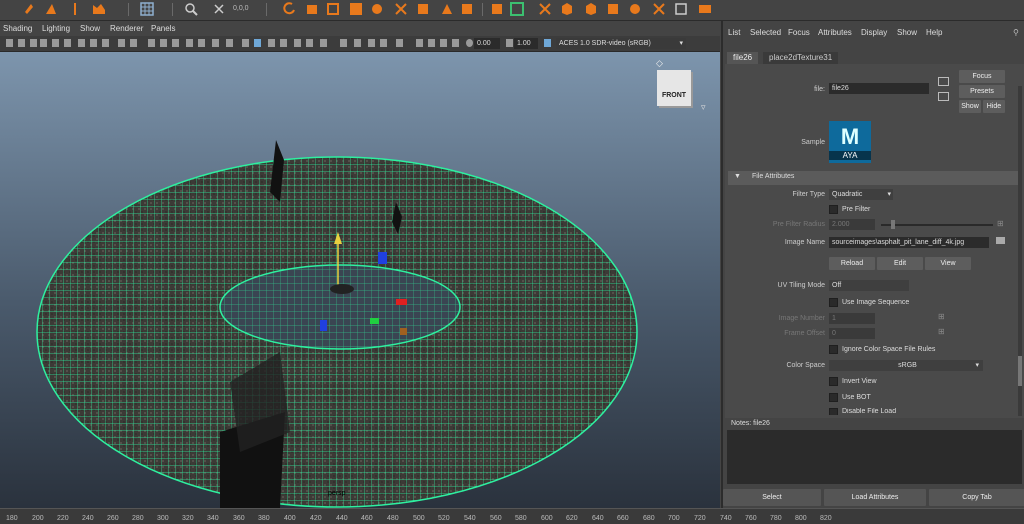 This screenshot has height=524, width=1024. What do you see at coordinates (401, 9) in the screenshot?
I see `light-icon` at bounding box center [401, 9].